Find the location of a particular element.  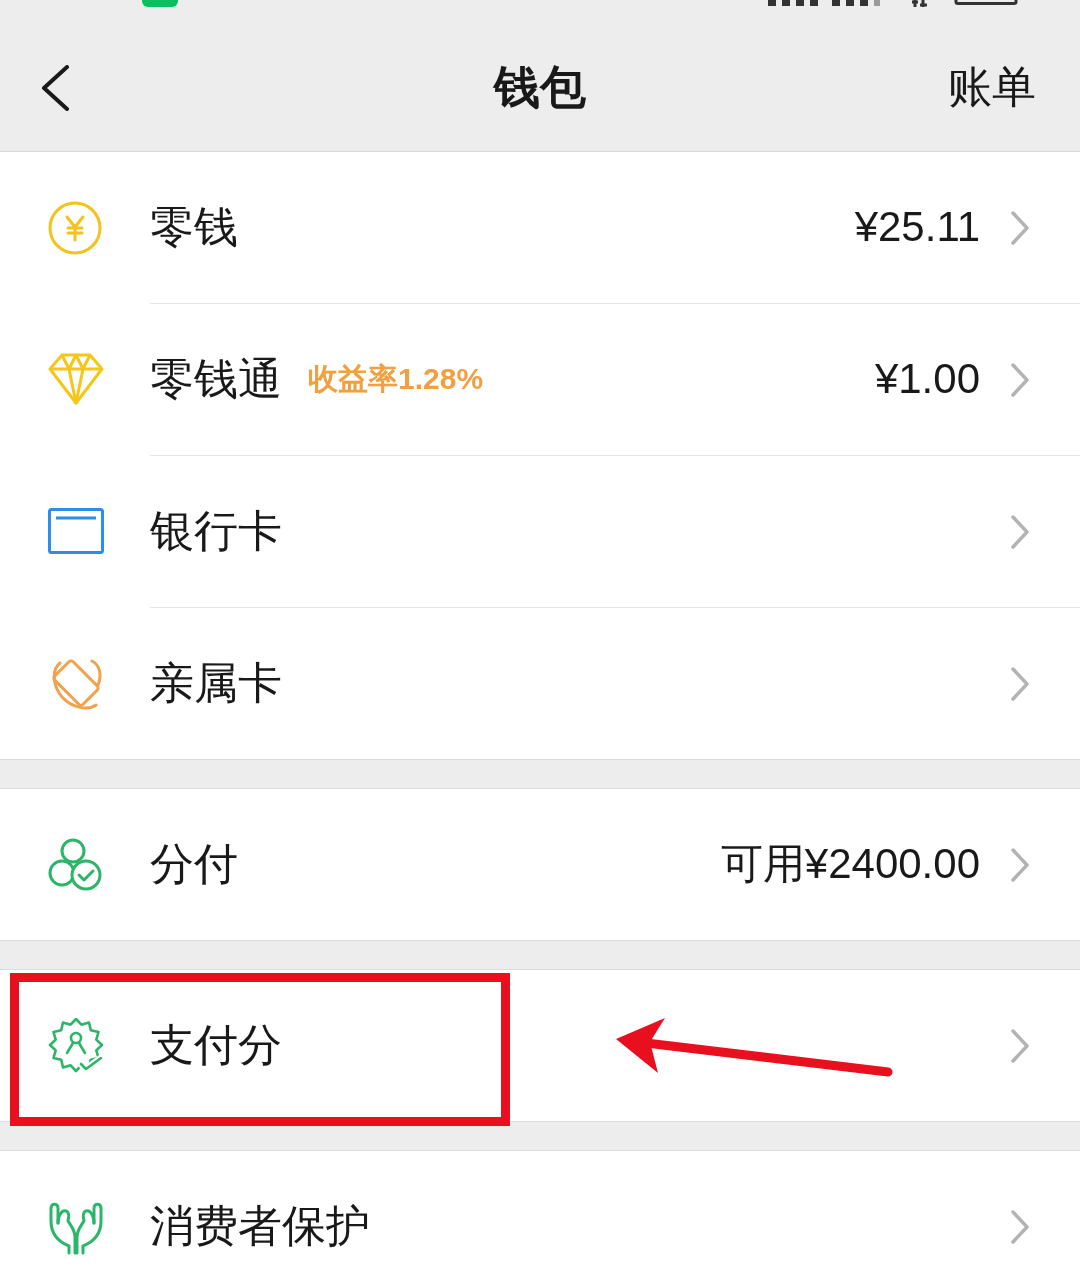

notification-icon is located at coordinates (160, 3).